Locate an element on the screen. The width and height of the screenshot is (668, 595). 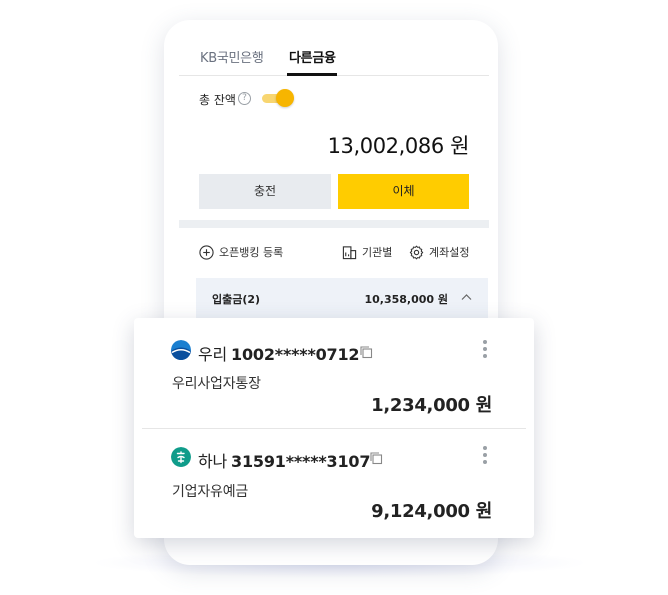
open-banking-register-button: 오픈뱅킹 등록 is located at coordinates (241, 252).